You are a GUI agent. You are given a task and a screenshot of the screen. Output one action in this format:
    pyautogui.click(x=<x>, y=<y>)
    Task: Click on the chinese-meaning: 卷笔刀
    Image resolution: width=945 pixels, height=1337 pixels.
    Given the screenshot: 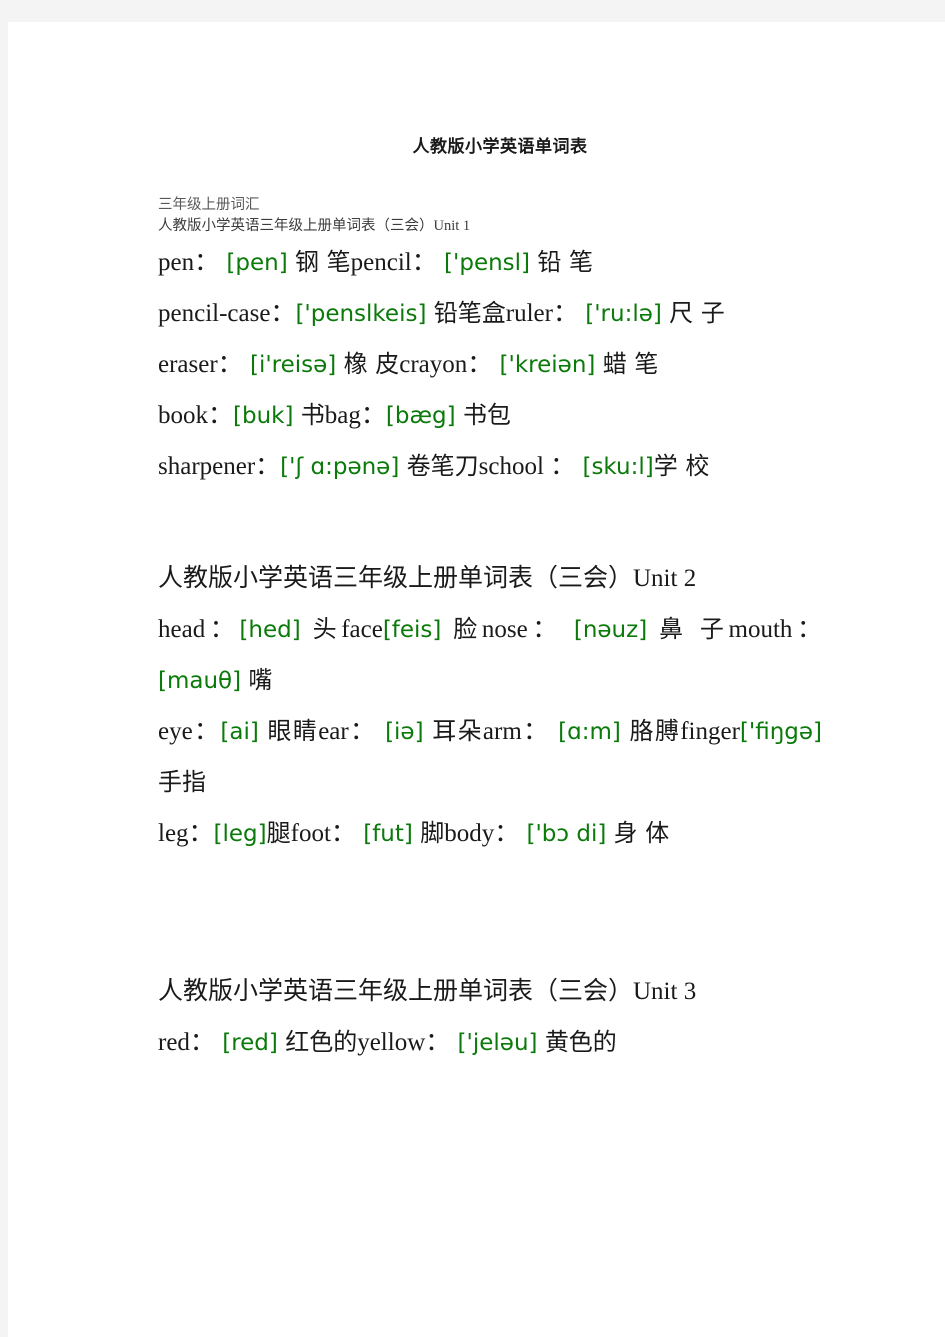 What is the action you would take?
    pyautogui.click(x=442, y=466)
    